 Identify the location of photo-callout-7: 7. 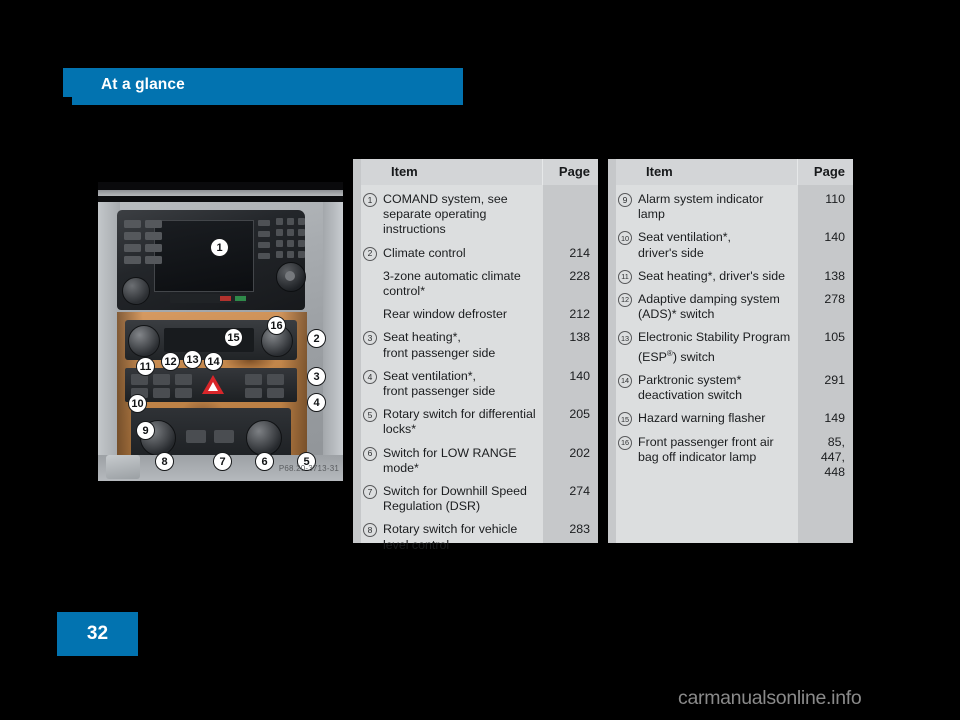
(222, 461).